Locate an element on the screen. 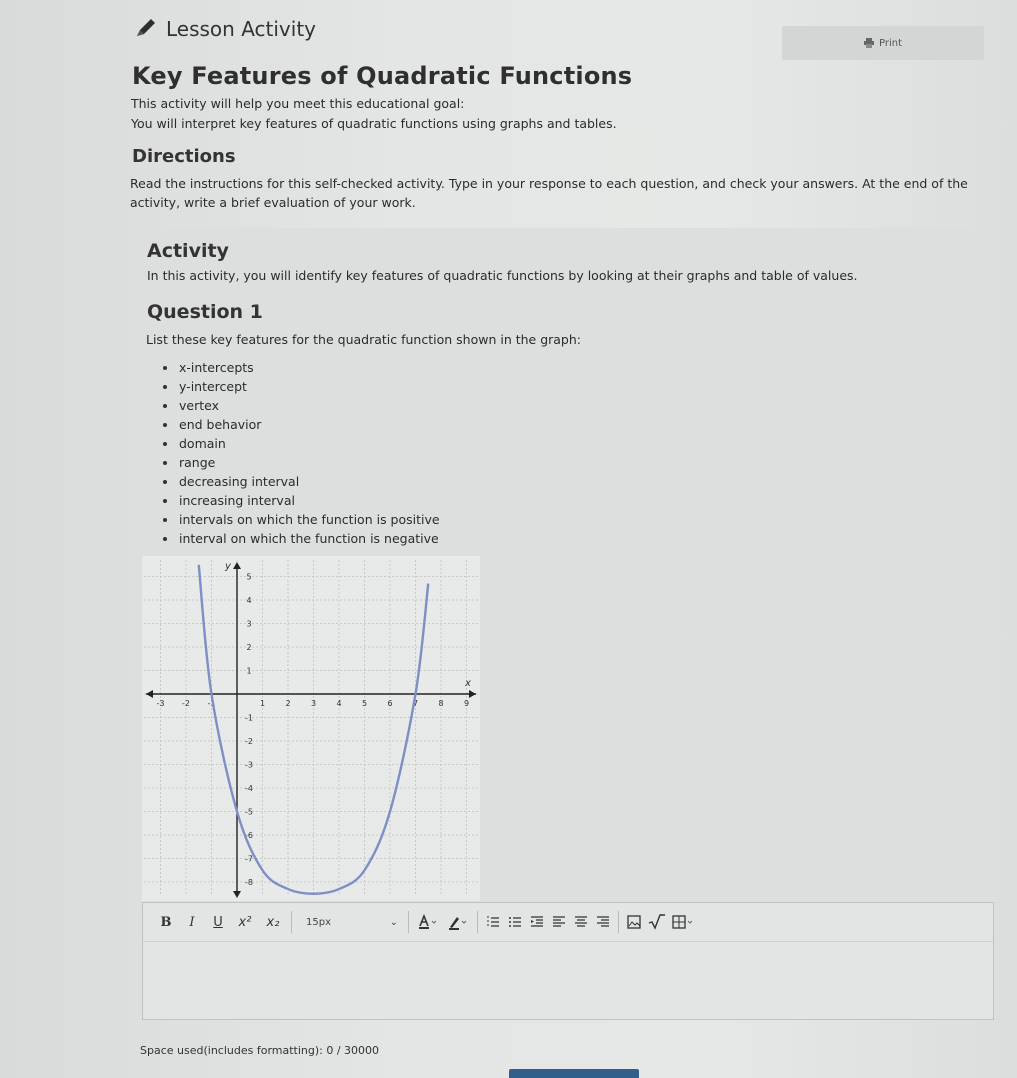  align-center-button is located at coordinates (581, 922).